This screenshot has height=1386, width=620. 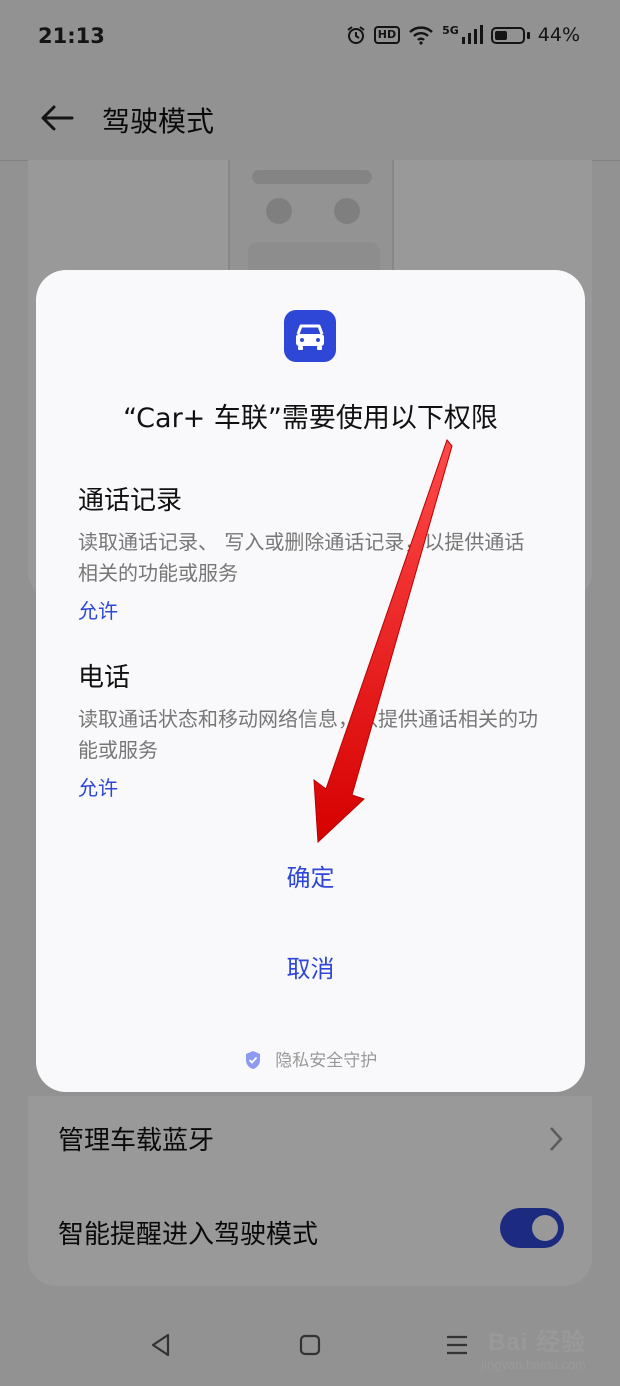 What do you see at coordinates (252, 1060) in the screenshot?
I see `shield-icon` at bounding box center [252, 1060].